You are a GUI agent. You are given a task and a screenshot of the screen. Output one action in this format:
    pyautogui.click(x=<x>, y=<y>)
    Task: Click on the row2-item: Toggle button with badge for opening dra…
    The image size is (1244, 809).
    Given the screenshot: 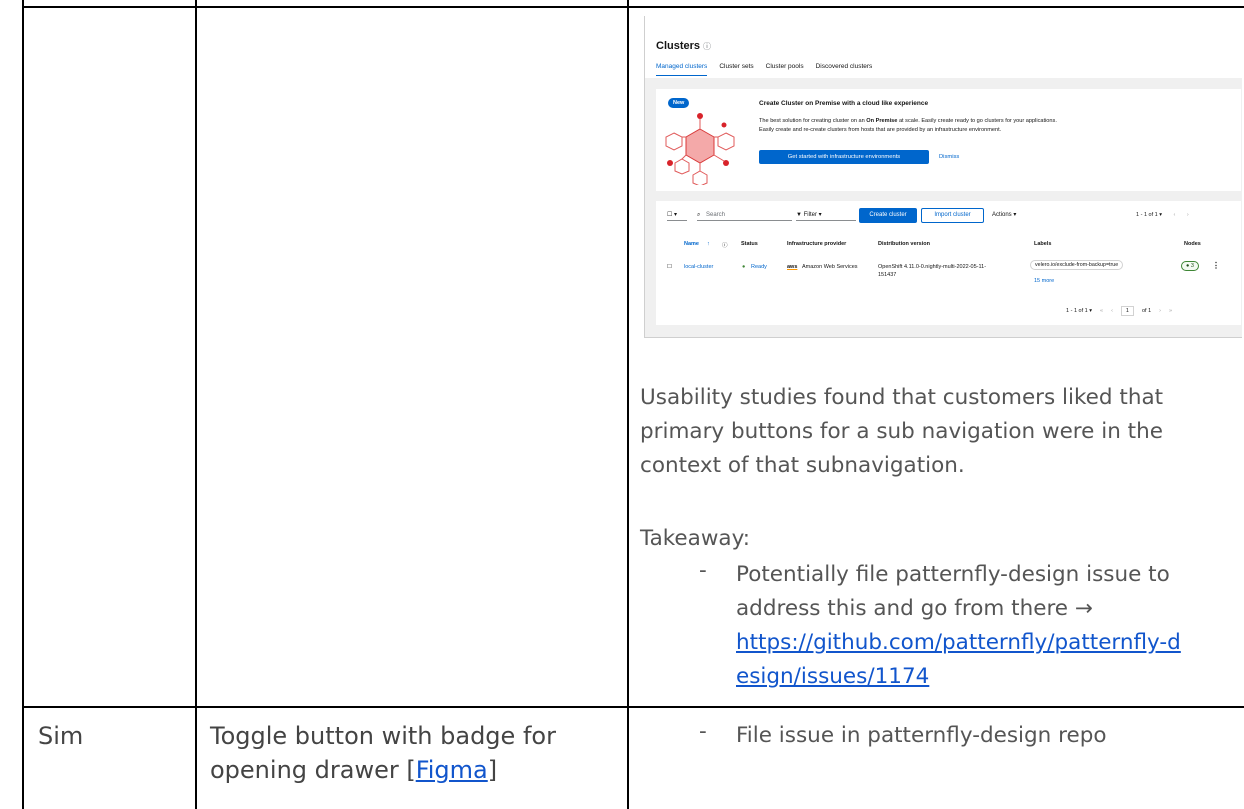 What is the action you would take?
    pyautogui.click(x=383, y=753)
    